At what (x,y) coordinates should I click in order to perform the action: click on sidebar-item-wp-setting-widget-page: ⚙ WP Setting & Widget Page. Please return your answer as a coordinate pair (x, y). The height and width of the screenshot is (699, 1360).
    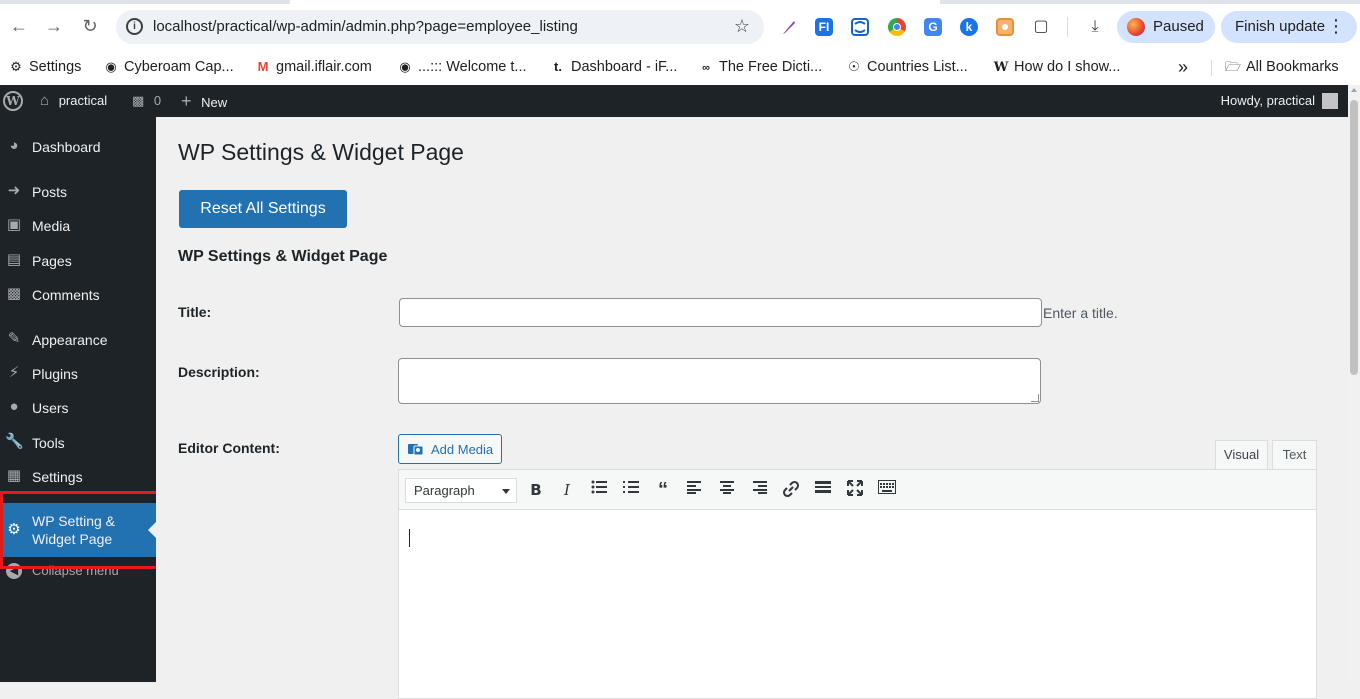
    Looking at the image, I should click on (78, 530).